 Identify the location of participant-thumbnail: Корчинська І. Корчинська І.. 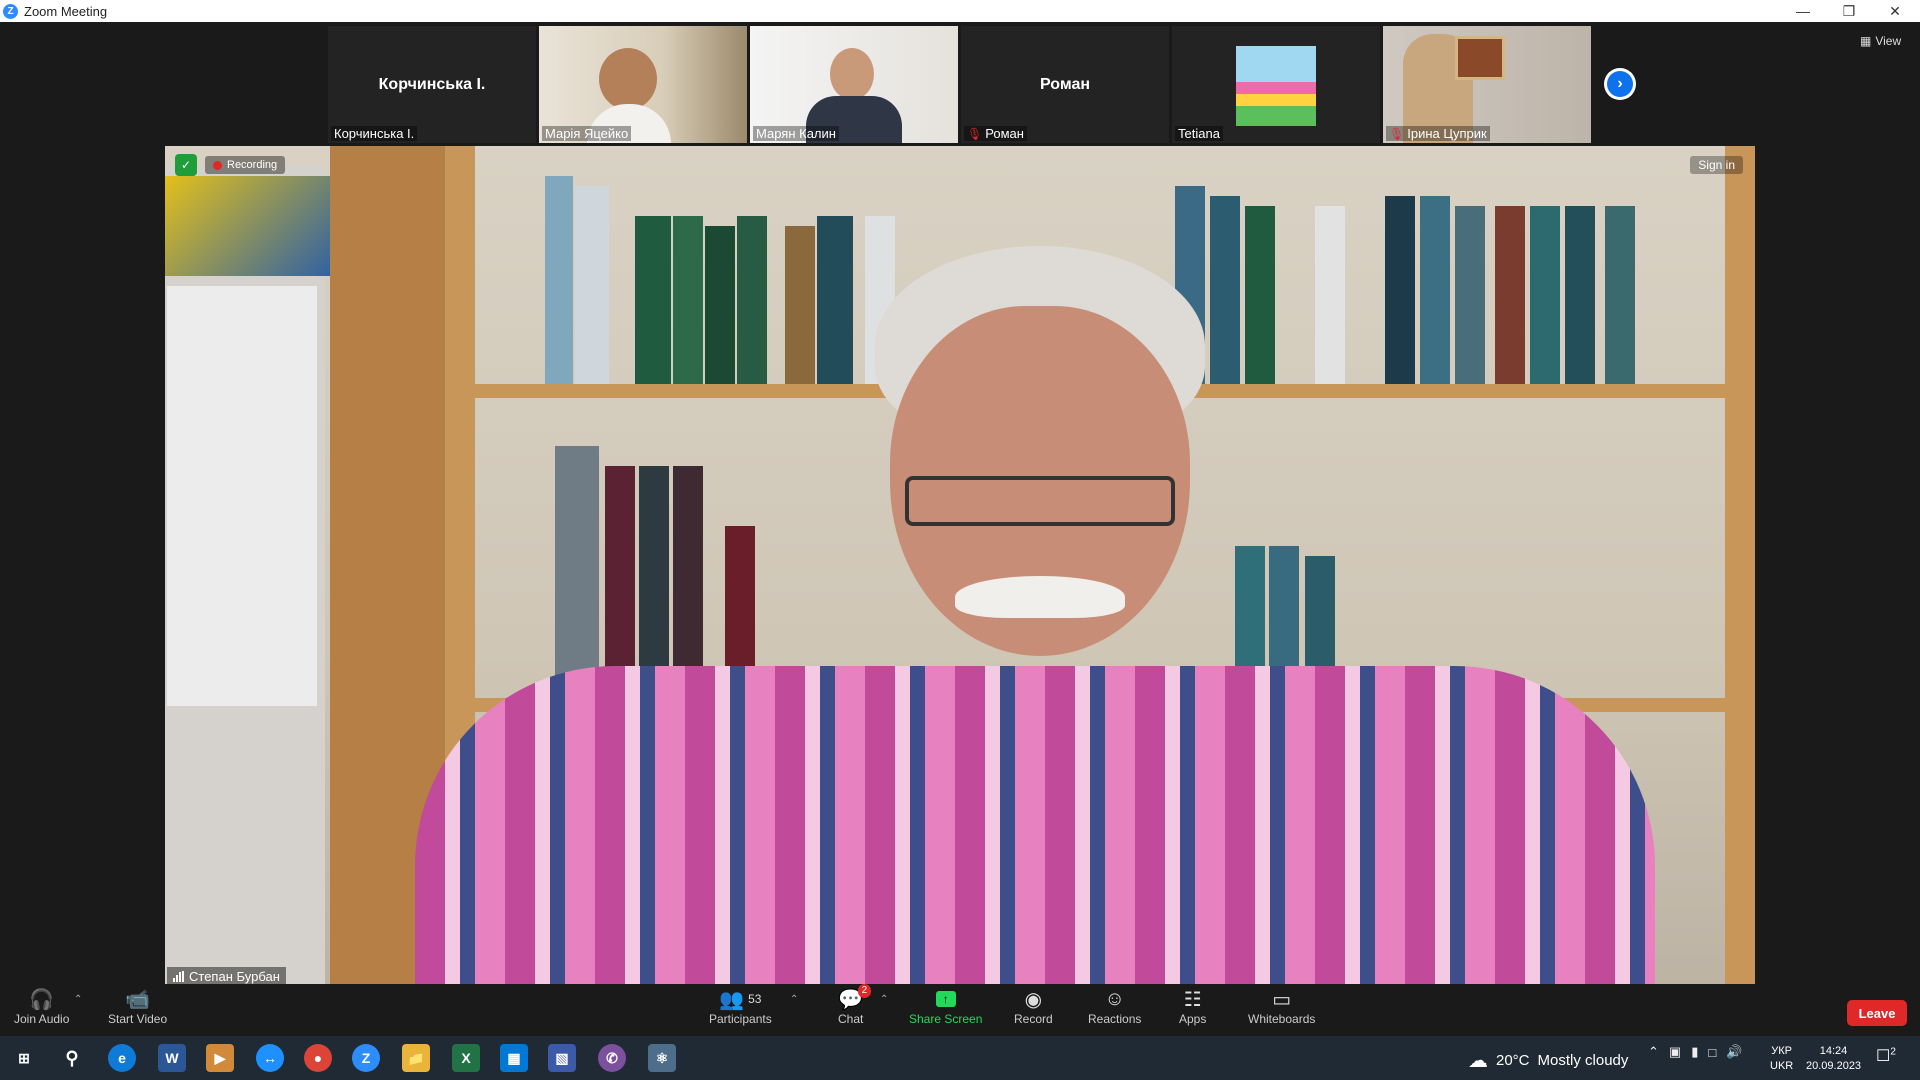
(432, 84).